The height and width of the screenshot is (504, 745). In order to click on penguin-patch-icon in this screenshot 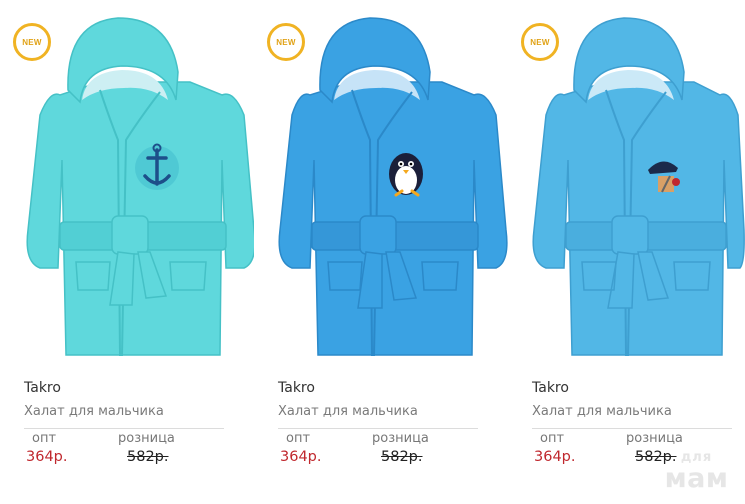, I will do `click(406, 175)`.